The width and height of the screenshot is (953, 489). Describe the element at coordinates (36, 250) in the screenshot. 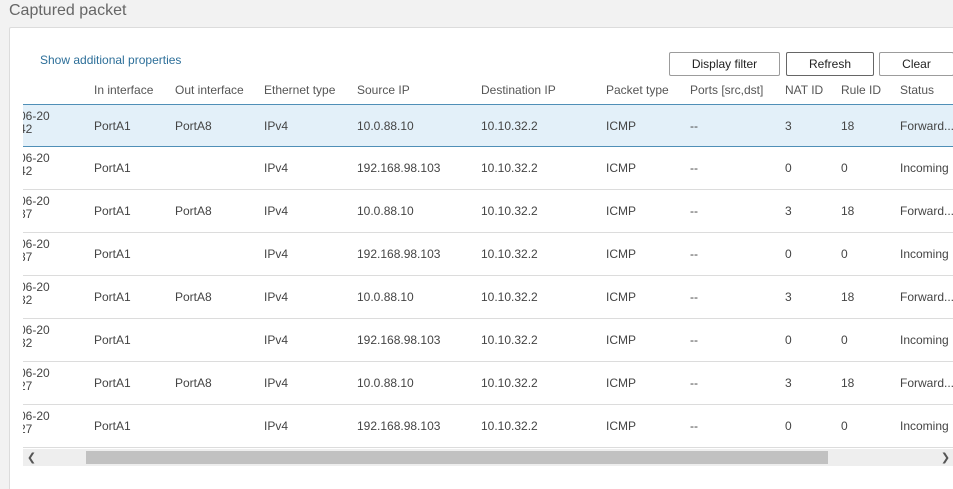

I see `cell-time: 06-20 37` at that location.